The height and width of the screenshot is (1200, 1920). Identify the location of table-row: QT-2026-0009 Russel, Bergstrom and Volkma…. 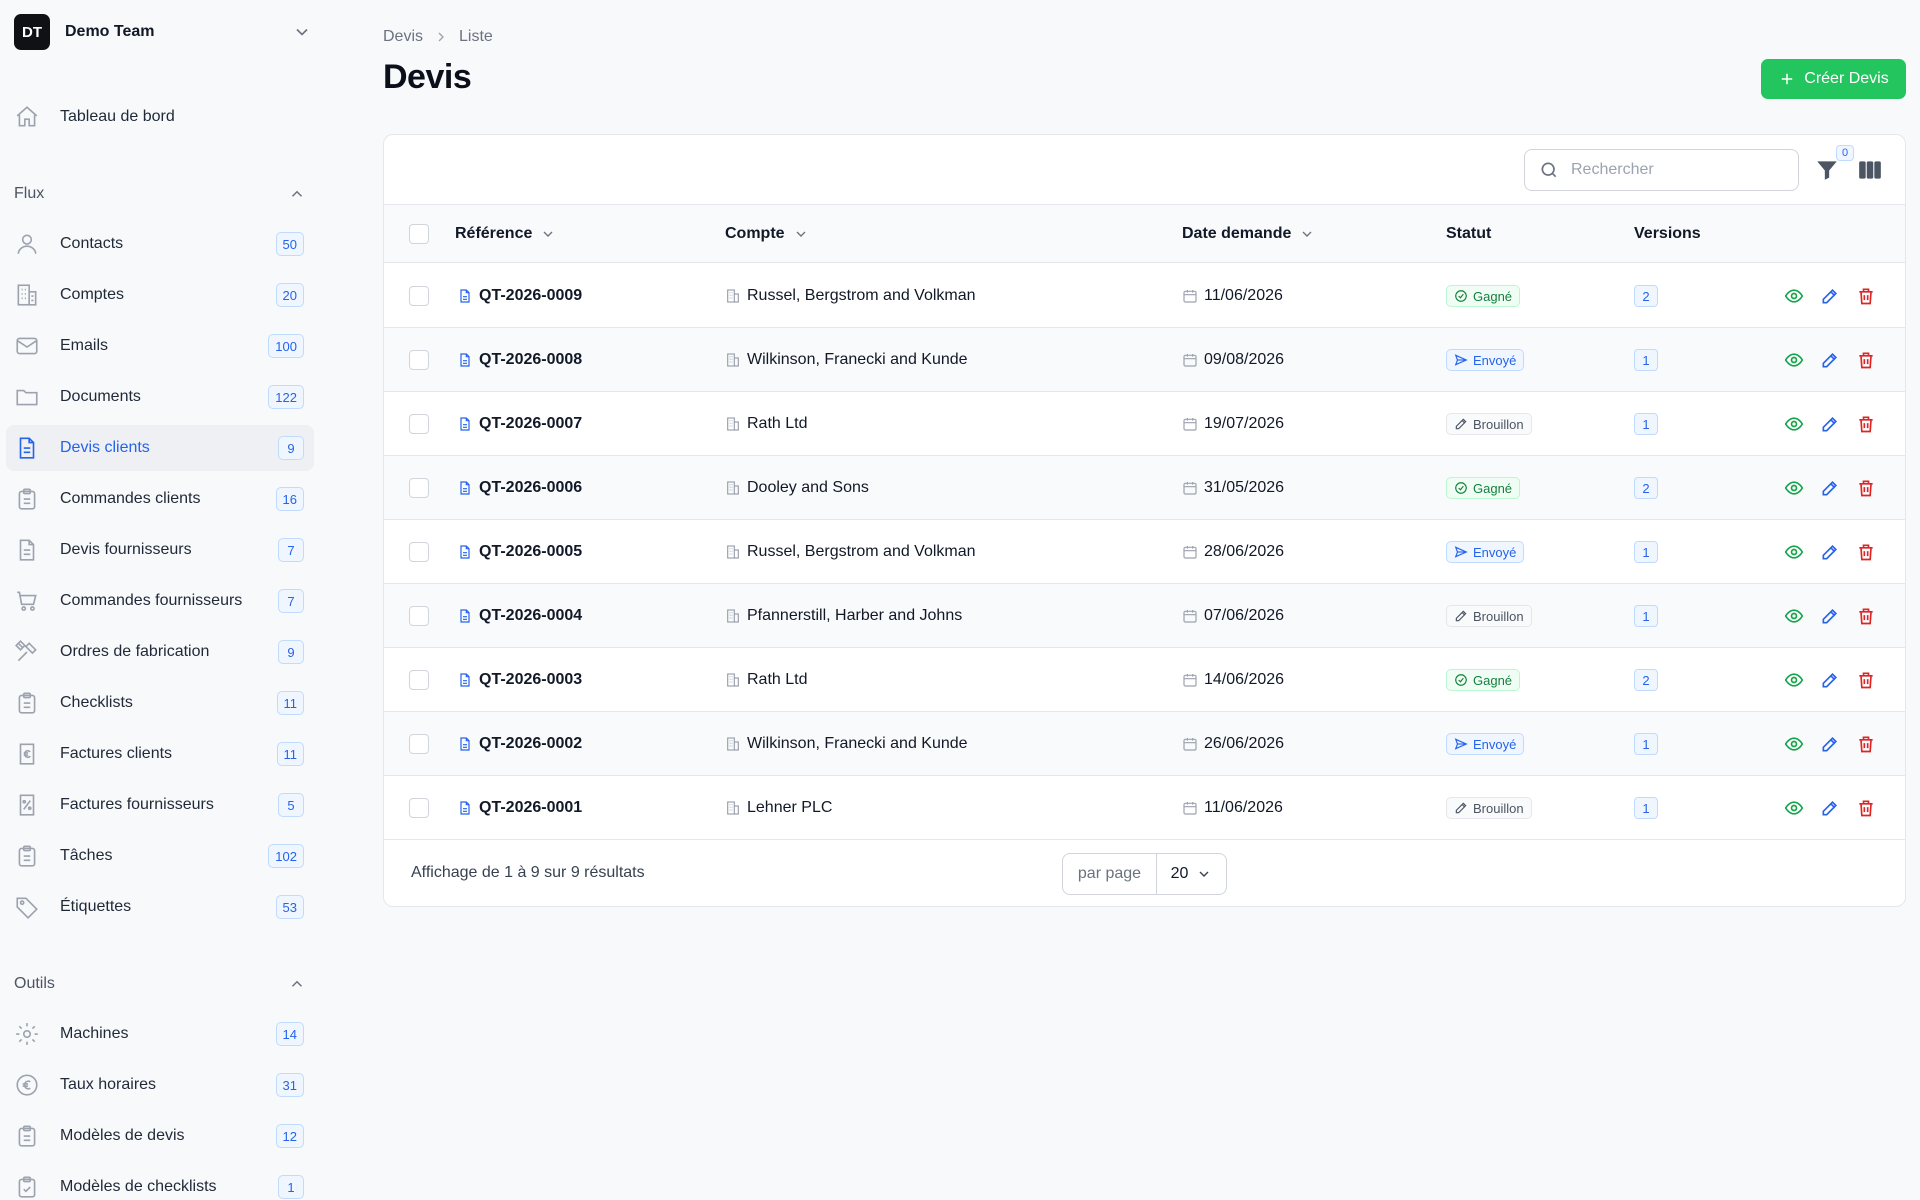
(1144, 296).